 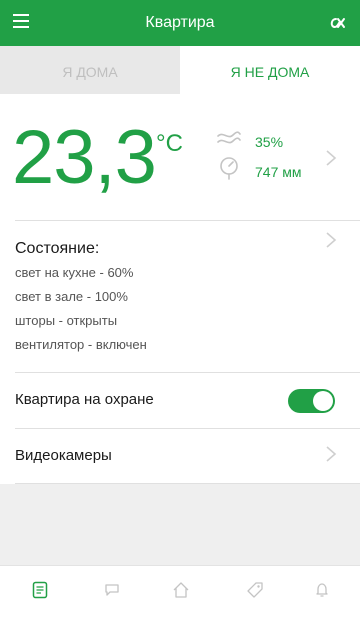 What do you see at coordinates (229, 137) in the screenshot?
I see `humidity-icon` at bounding box center [229, 137].